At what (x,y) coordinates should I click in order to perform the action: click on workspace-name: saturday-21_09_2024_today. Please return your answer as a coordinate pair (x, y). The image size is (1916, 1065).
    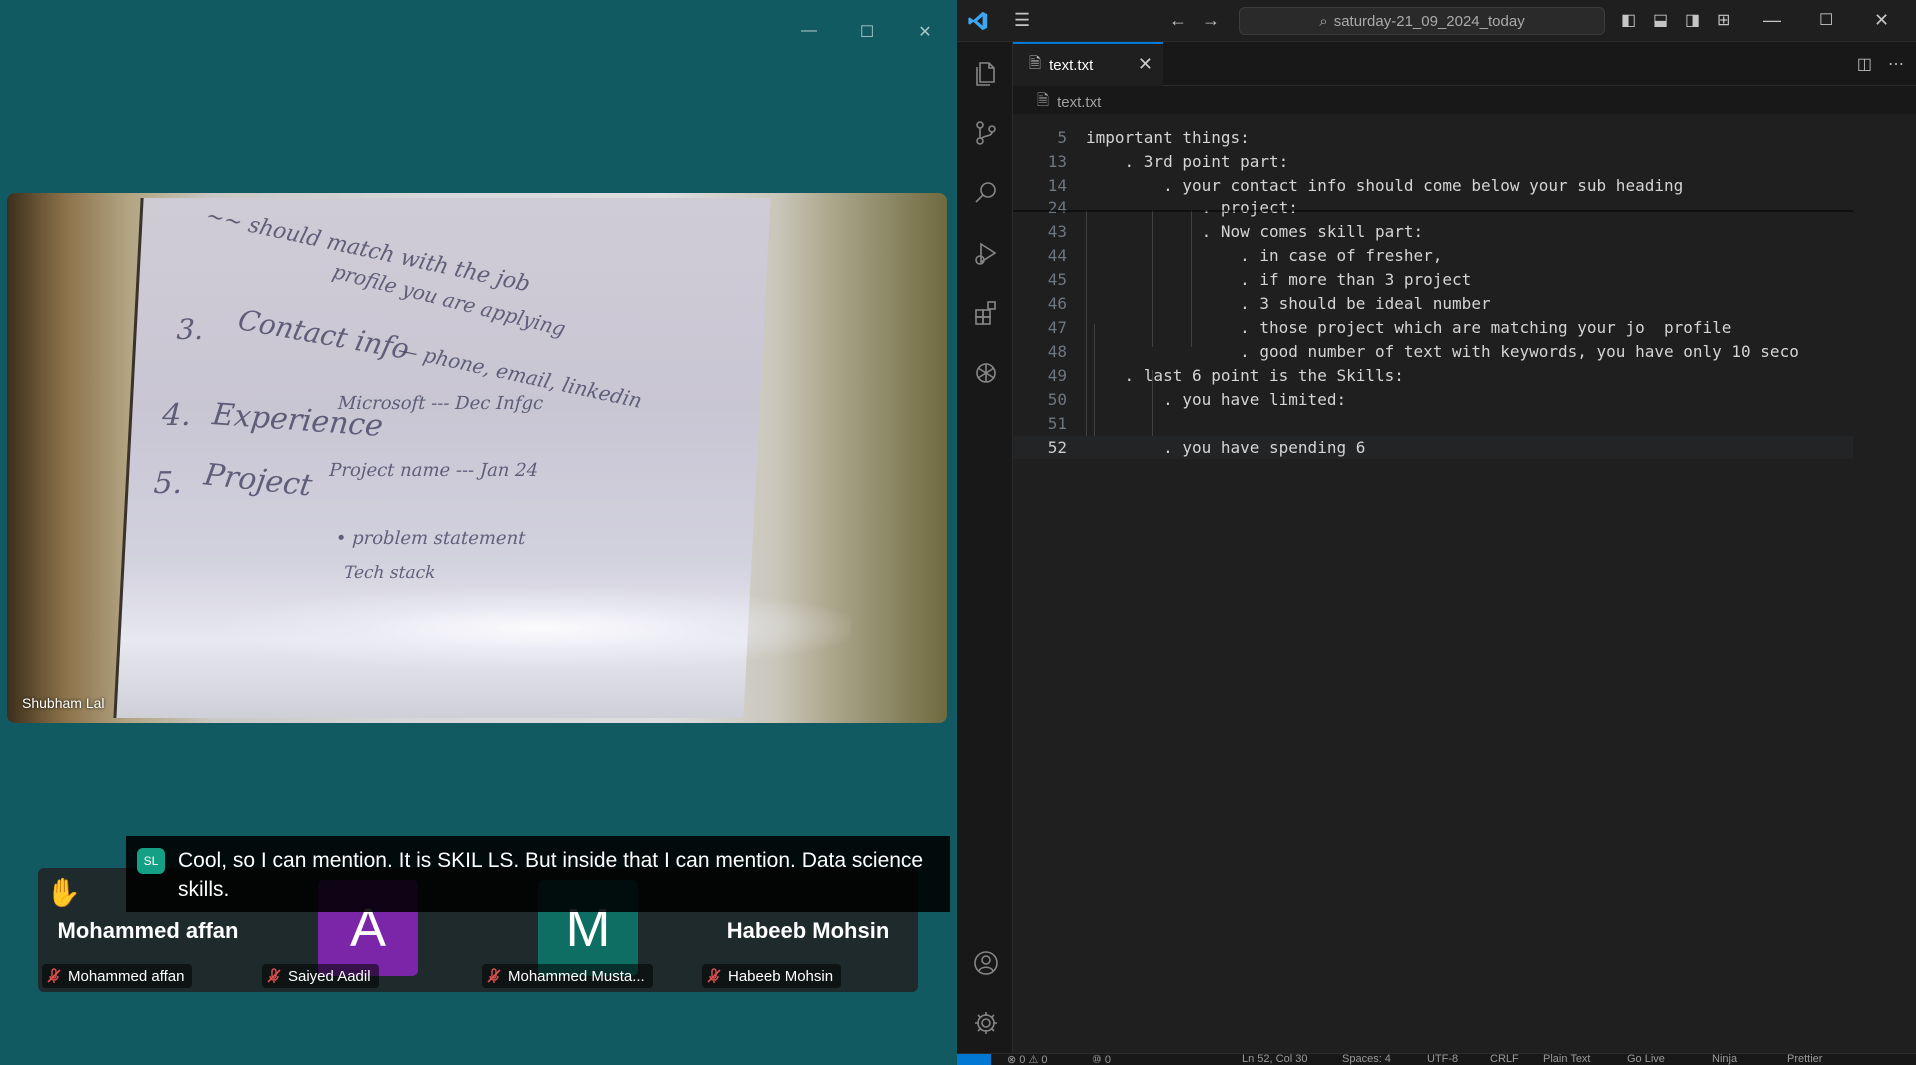
    Looking at the image, I should click on (1429, 21).